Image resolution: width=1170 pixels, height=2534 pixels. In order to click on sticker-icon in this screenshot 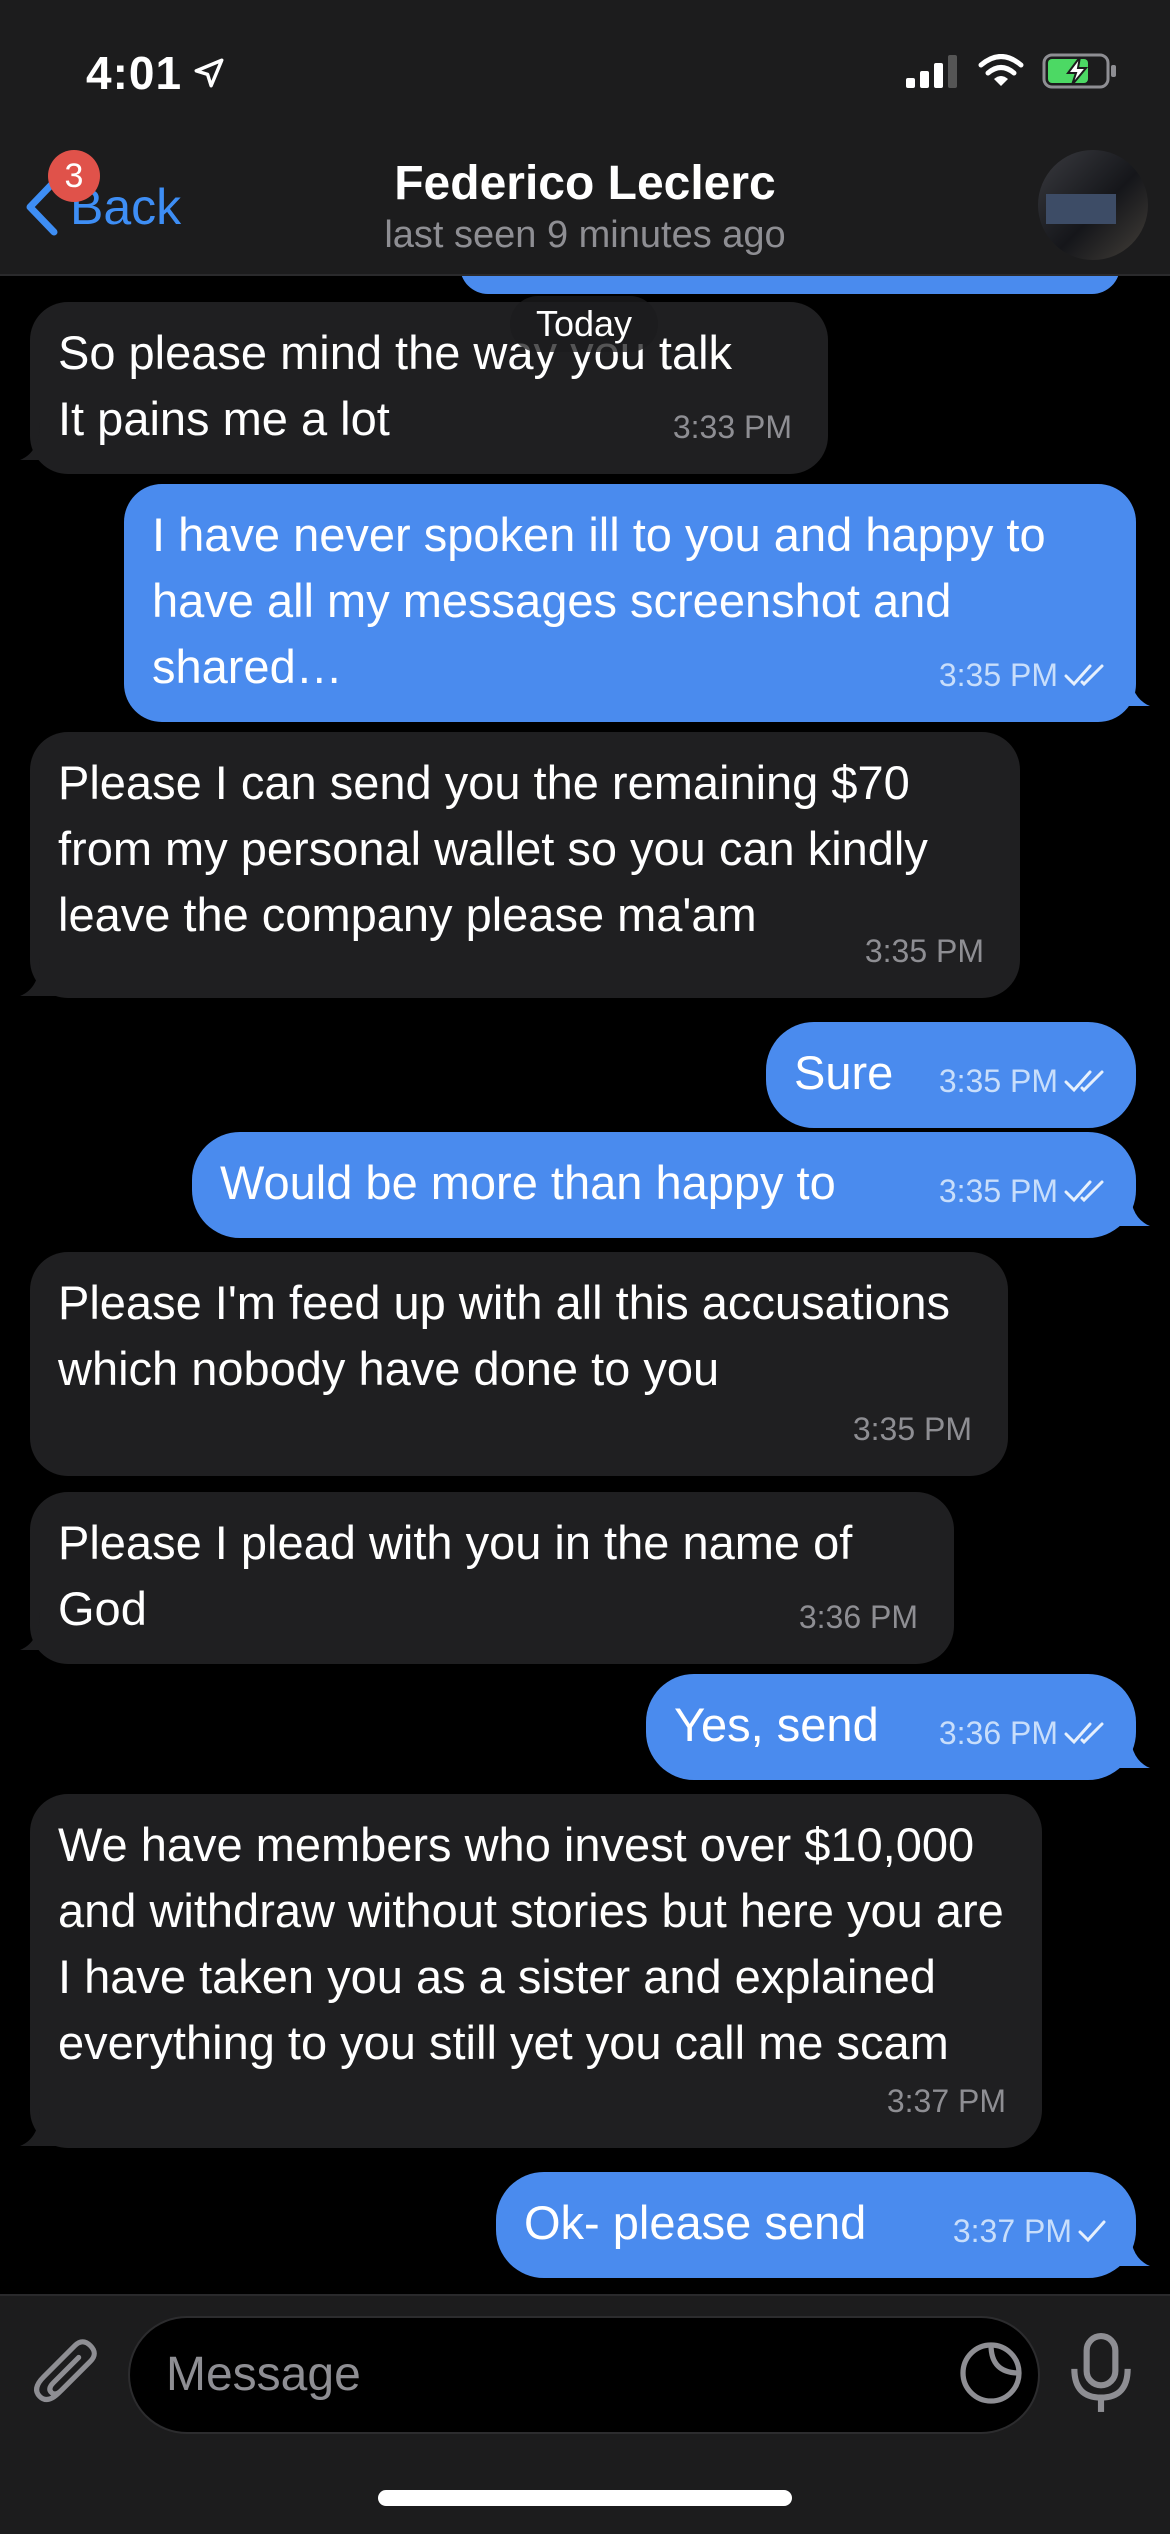, I will do `click(991, 2373)`.